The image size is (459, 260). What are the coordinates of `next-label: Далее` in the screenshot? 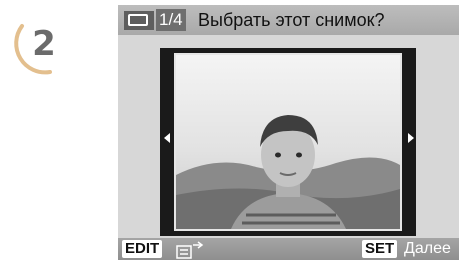 It's located at (427, 248).